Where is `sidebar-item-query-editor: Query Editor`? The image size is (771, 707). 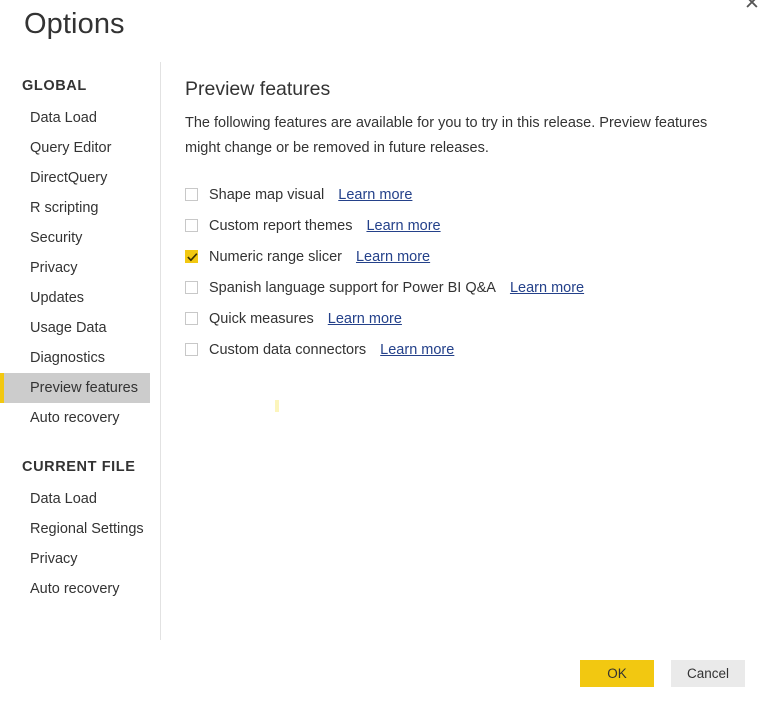 sidebar-item-query-editor: Query Editor is located at coordinates (80, 148).